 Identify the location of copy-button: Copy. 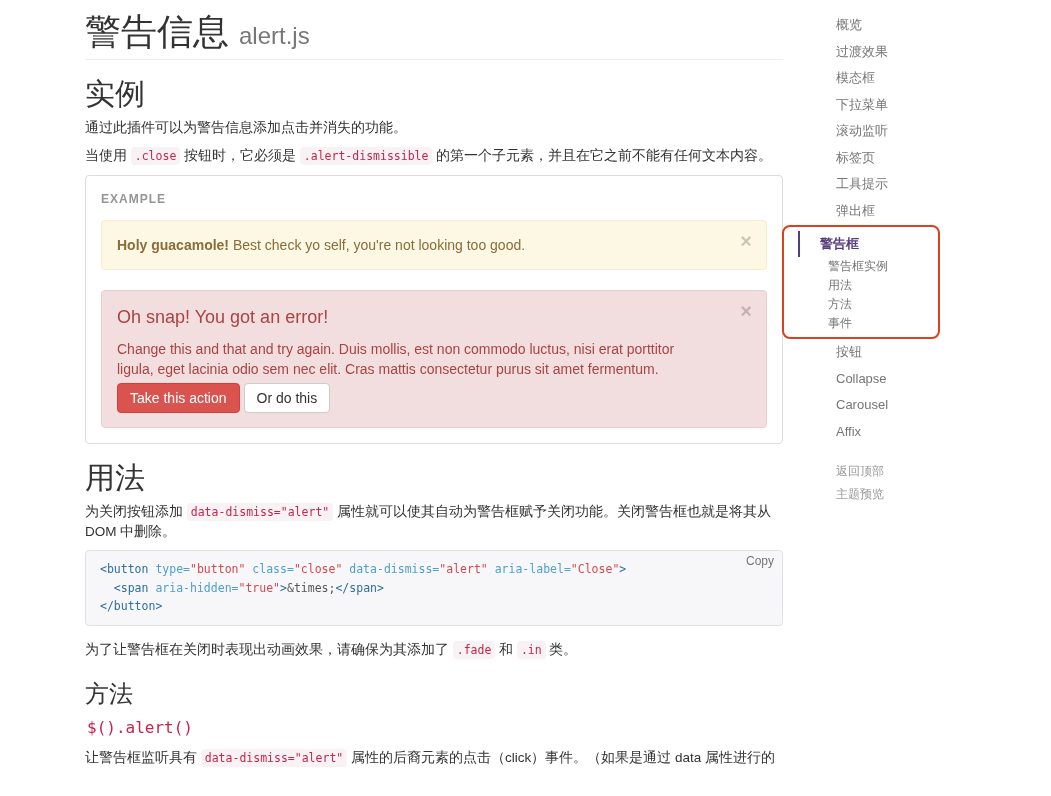
(760, 561).